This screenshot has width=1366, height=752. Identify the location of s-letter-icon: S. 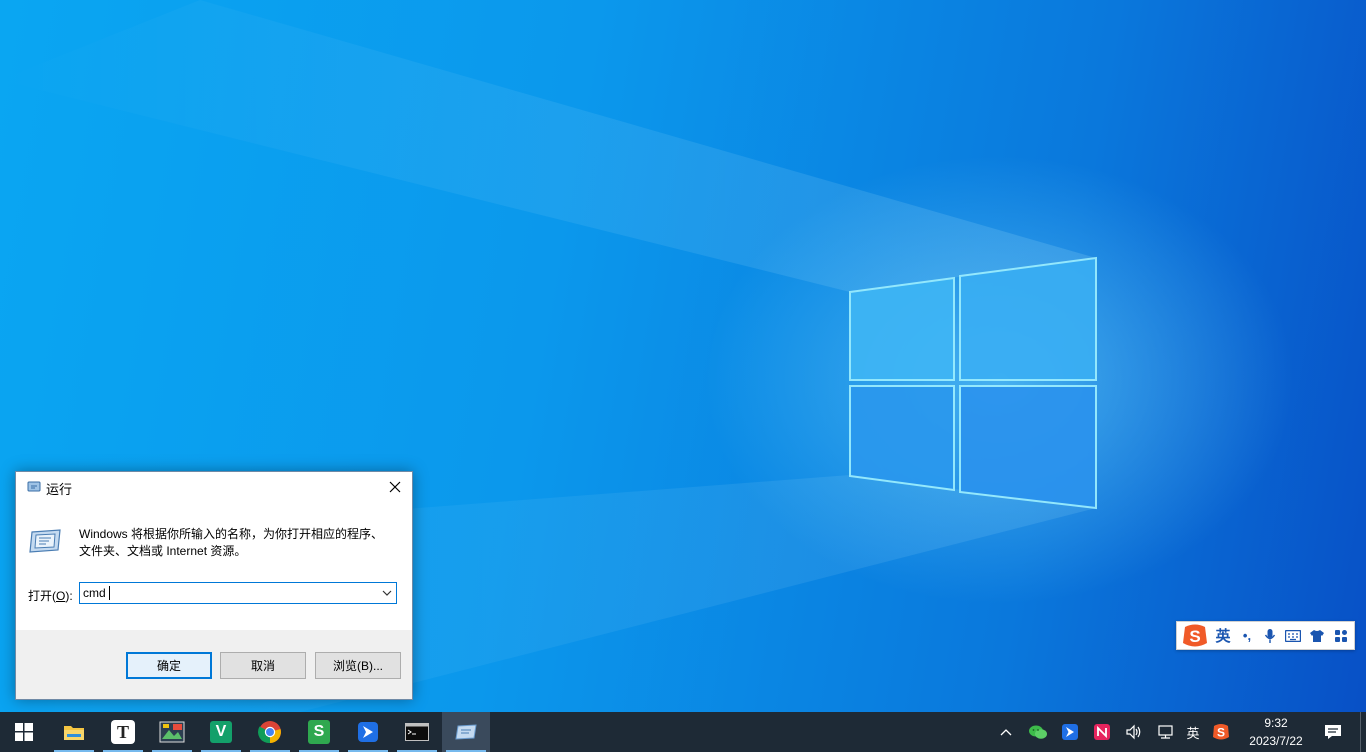
(319, 732).